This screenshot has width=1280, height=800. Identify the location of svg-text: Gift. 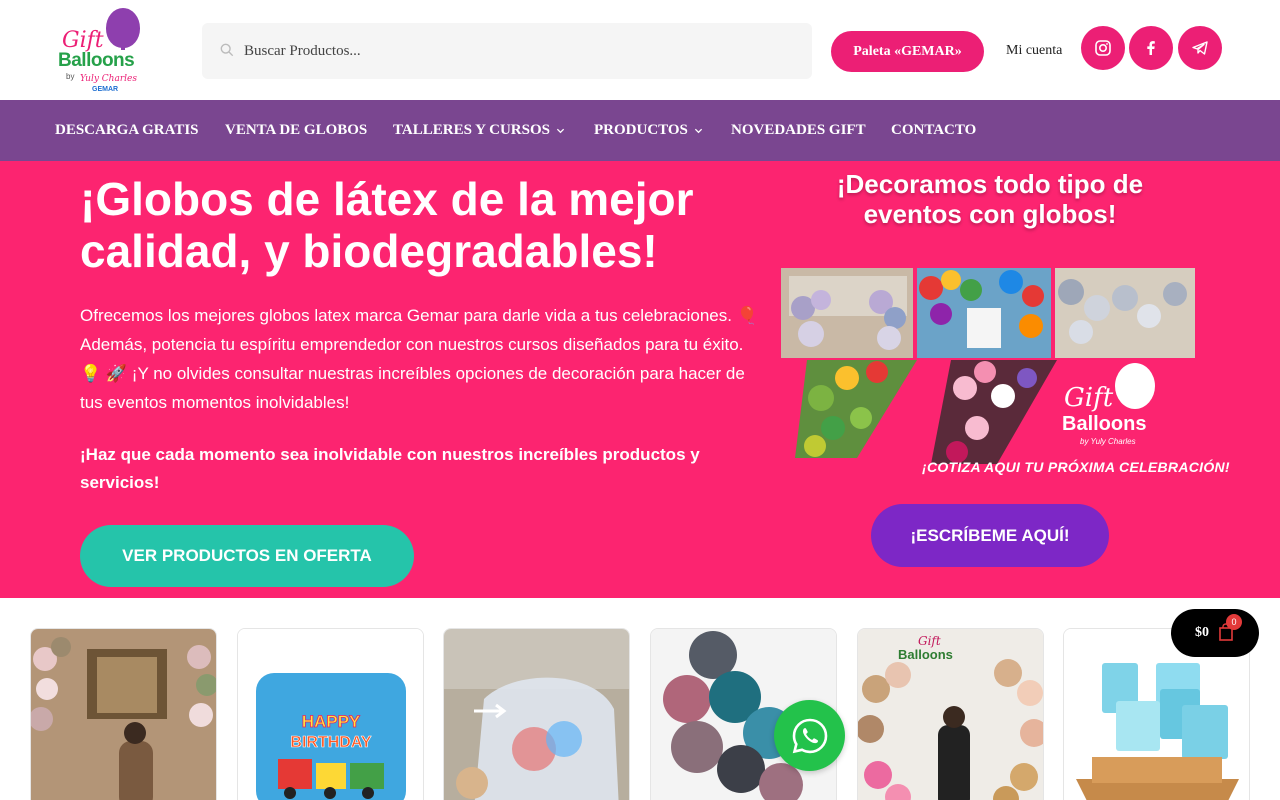
(929, 641).